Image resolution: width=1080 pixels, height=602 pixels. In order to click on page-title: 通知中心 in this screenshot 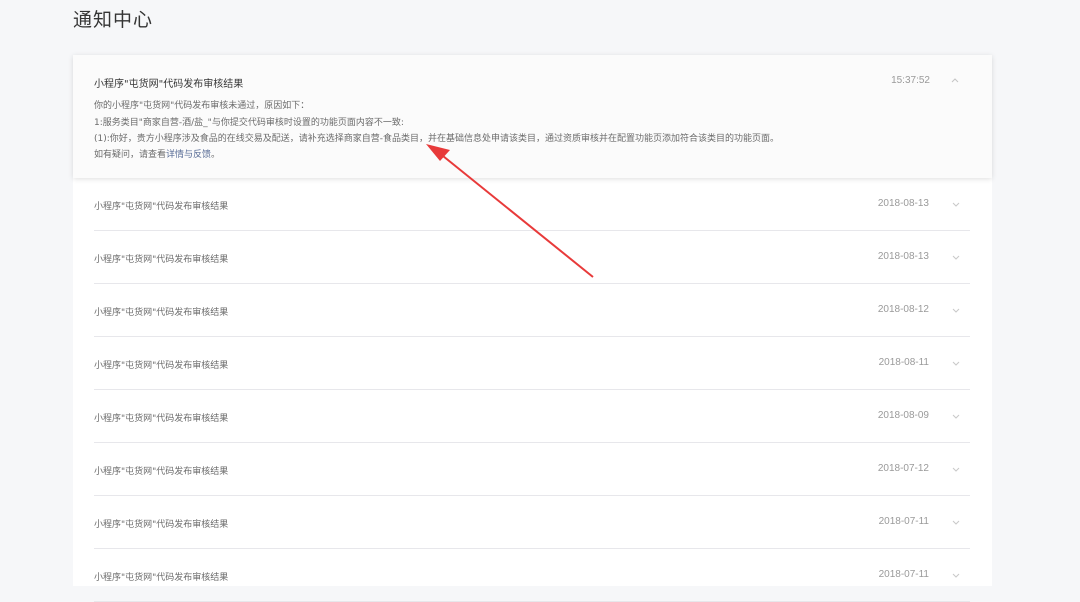, I will do `click(113, 20)`.